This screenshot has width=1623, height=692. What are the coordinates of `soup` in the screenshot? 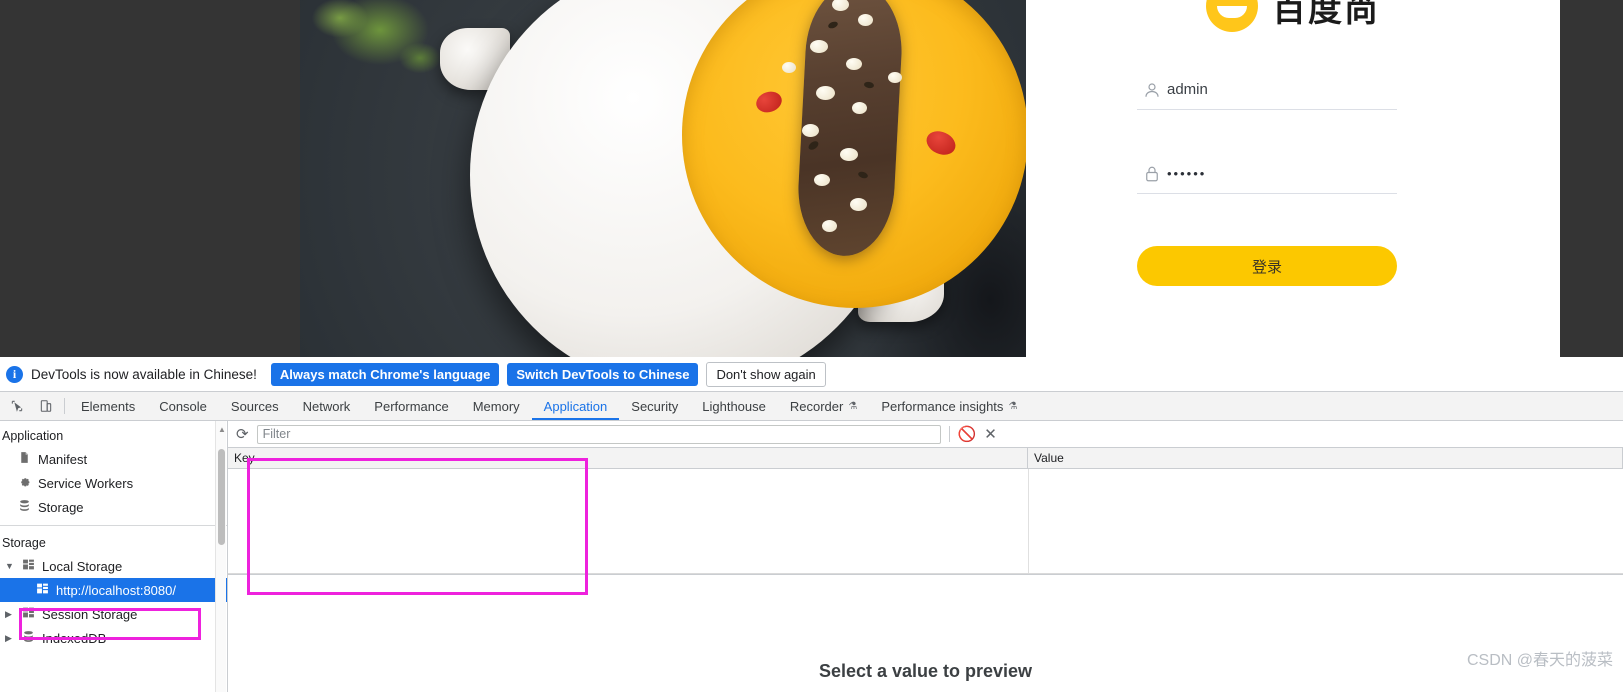 It's located at (854, 154).